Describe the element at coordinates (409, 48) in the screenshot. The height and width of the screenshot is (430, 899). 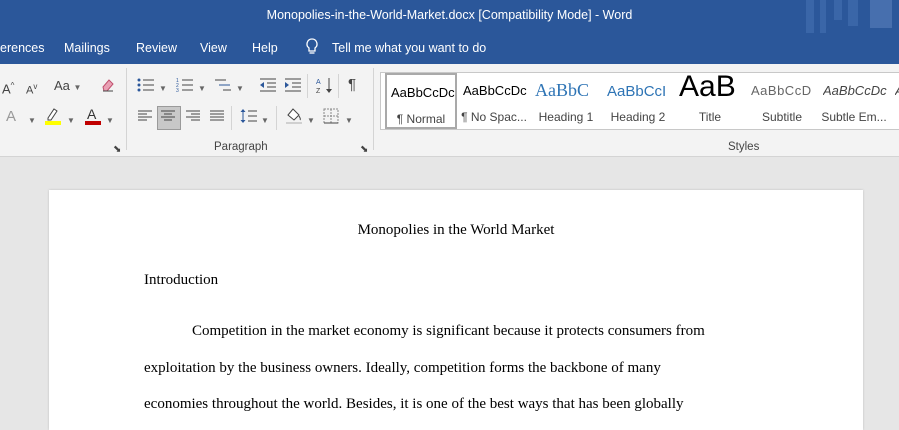
I see `tell-me-input: Tell me what you want to do` at that location.